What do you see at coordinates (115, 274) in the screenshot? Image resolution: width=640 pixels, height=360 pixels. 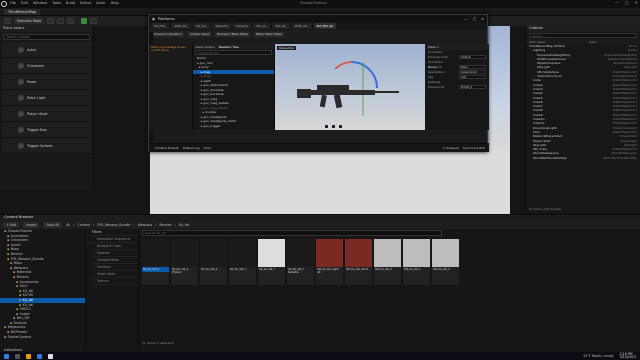 I see `filter-item: Static Mesh` at bounding box center [115, 274].